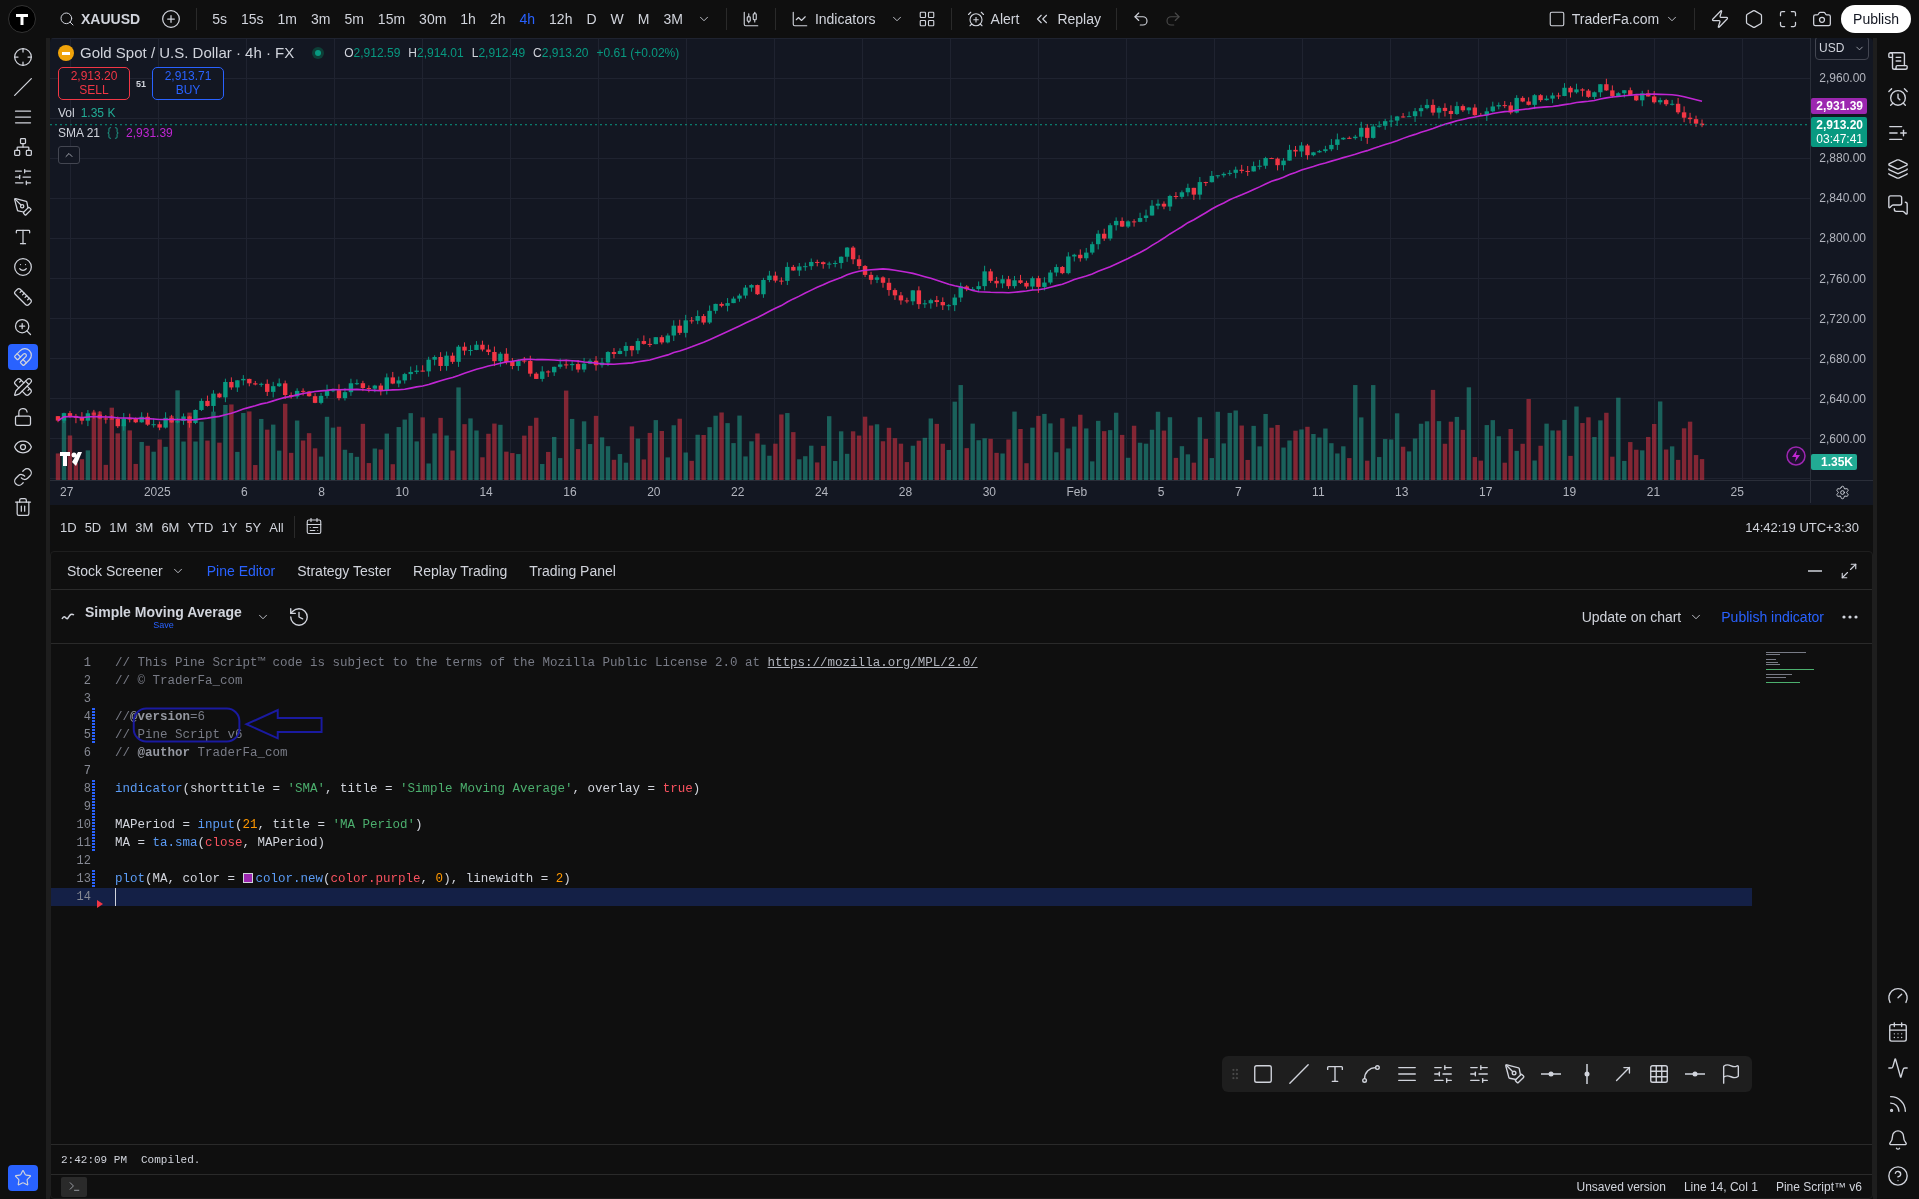 The image size is (1919, 1199). I want to click on publish-button: Publish, so click(1876, 19).